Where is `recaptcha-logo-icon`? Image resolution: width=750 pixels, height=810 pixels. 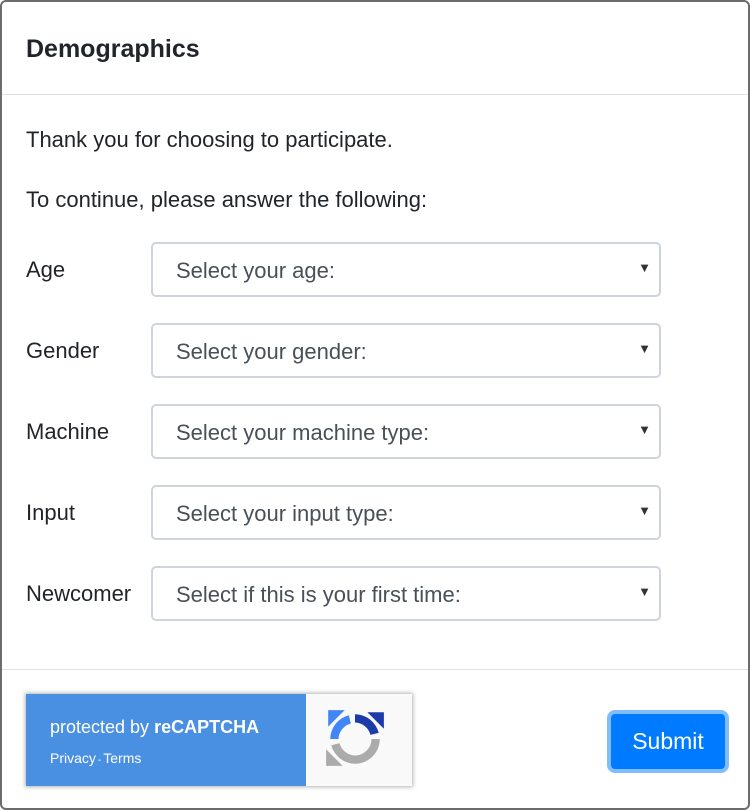
recaptcha-logo-icon is located at coordinates (355, 738).